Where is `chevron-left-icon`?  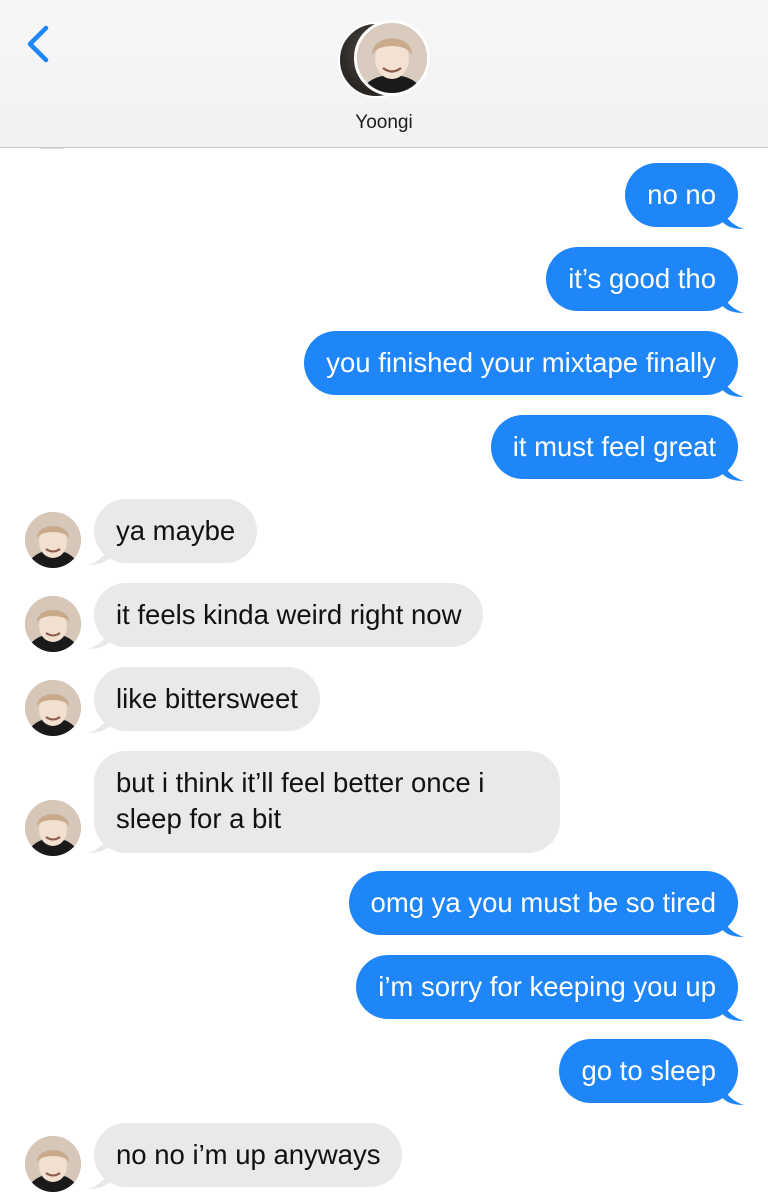
chevron-left-icon is located at coordinates (38, 44).